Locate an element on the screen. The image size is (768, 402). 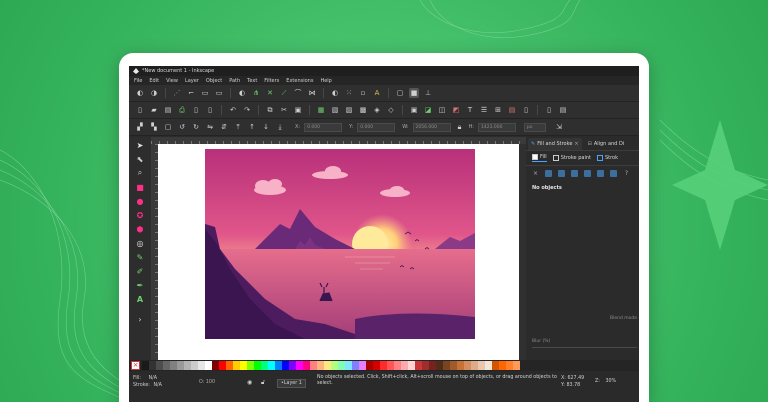
calligraphy-tool-icon: ✒ is located at coordinates (140, 285).